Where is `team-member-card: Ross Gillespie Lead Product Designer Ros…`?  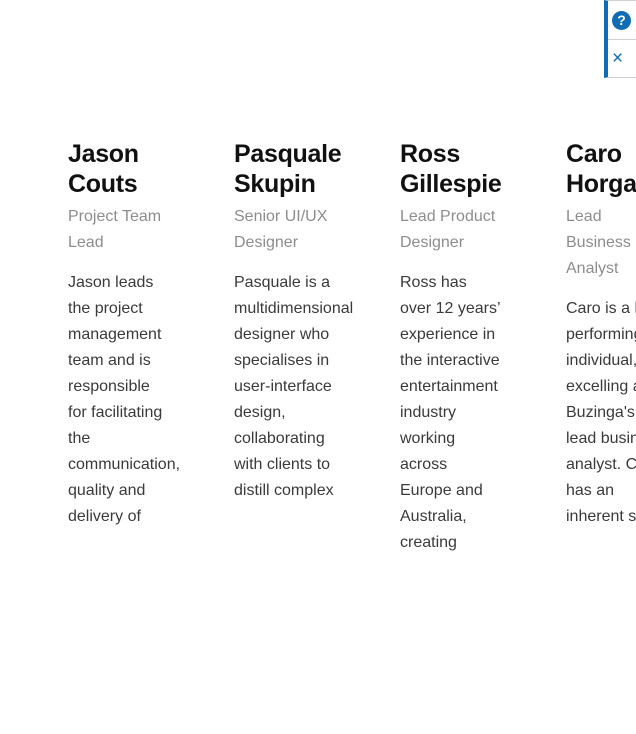
team-member-card: Ross Gillespie Lead Product Designer Ros… is located at coordinates (451, 347).